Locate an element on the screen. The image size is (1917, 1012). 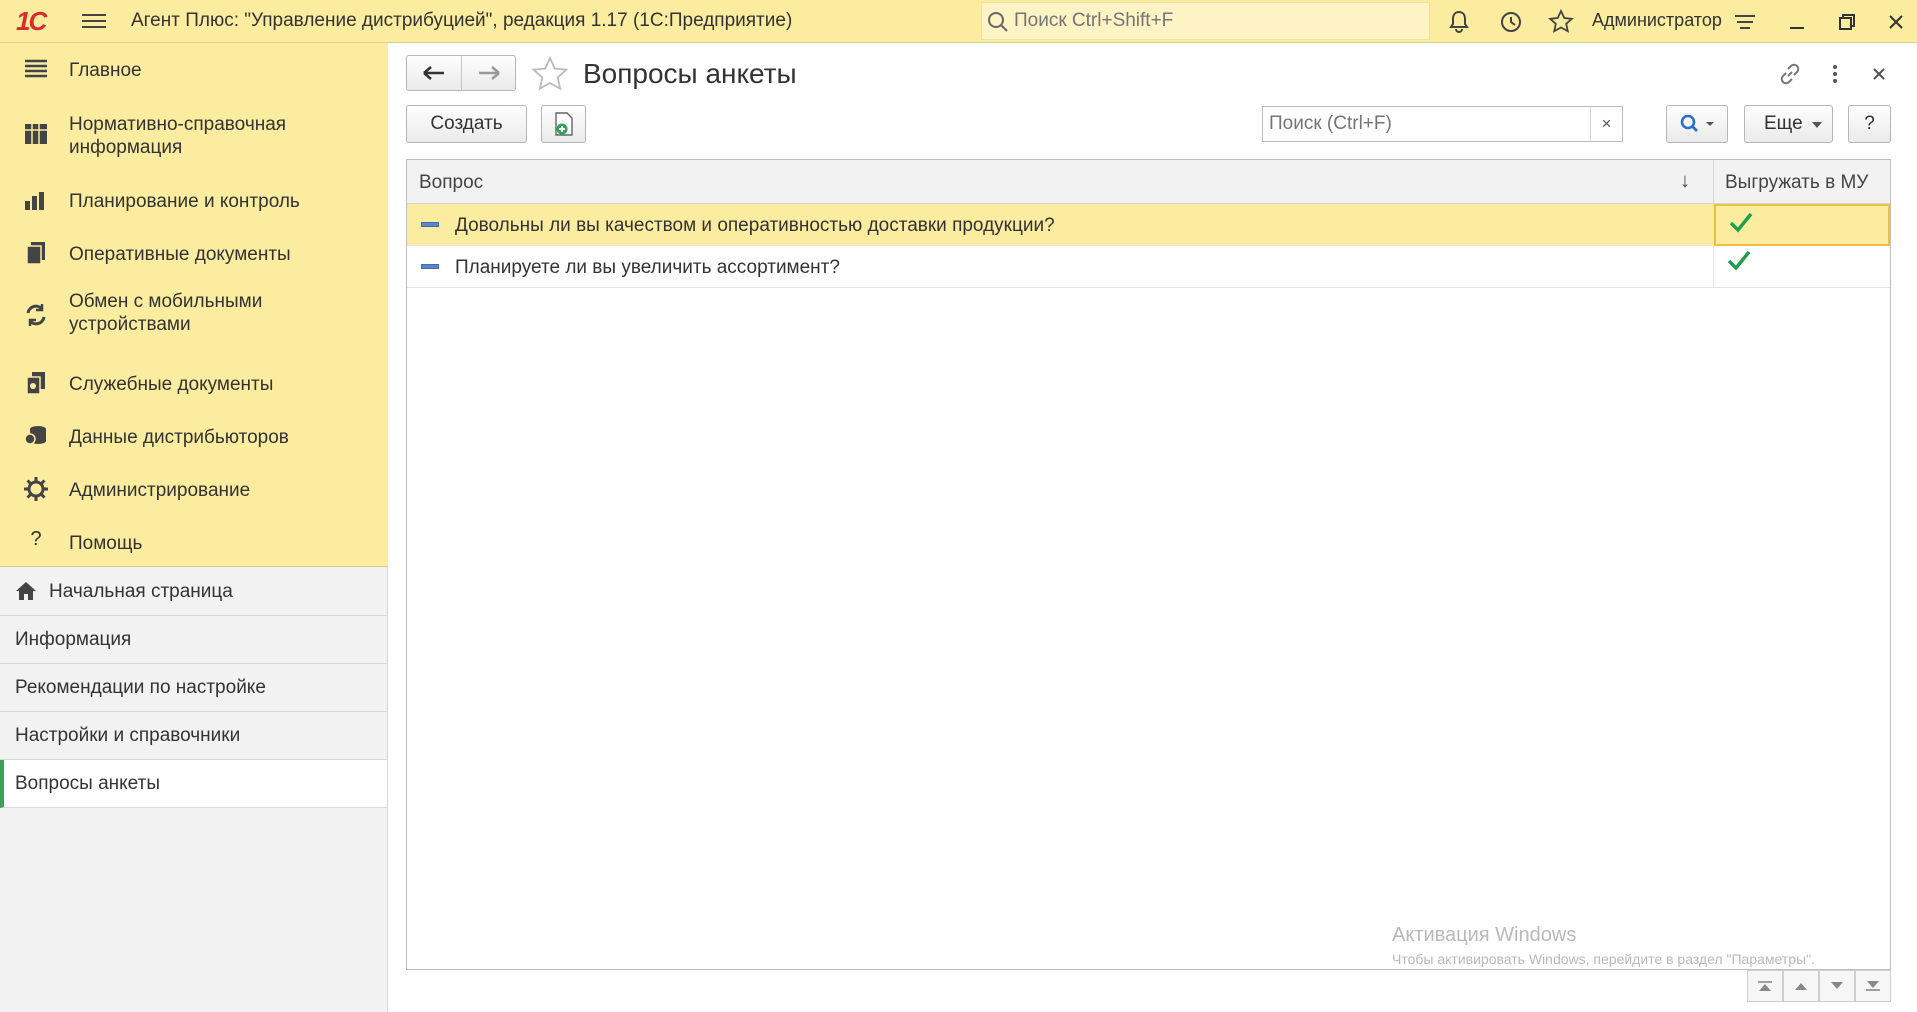
section-label: Главное is located at coordinates (105, 70).